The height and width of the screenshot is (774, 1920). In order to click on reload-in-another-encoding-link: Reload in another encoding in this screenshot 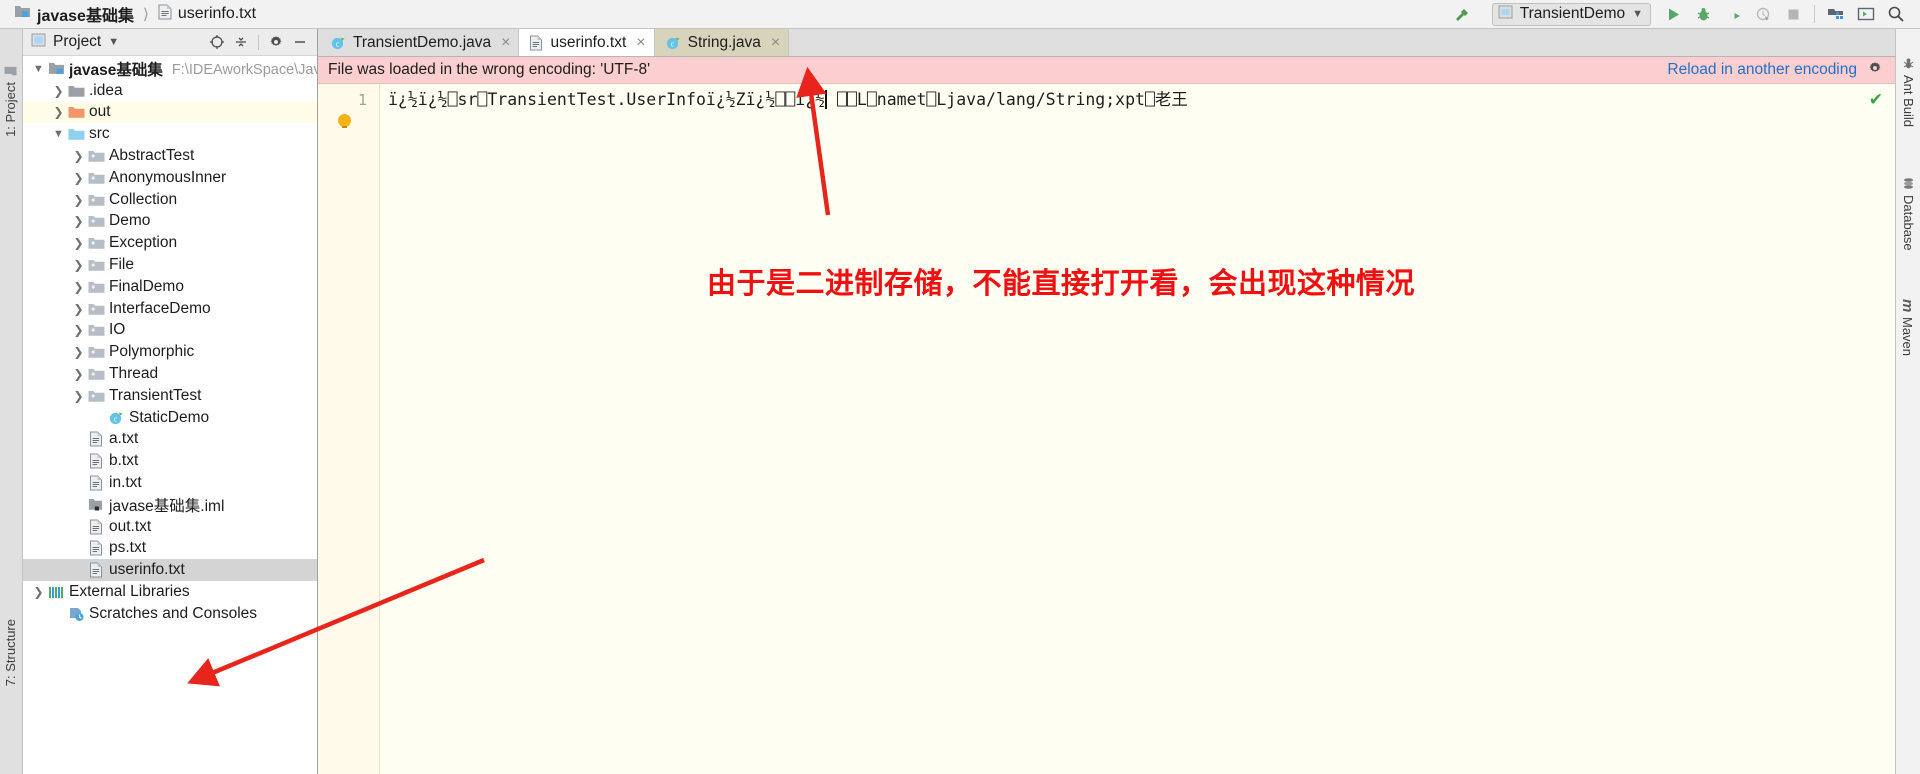, I will do `click(1762, 70)`.